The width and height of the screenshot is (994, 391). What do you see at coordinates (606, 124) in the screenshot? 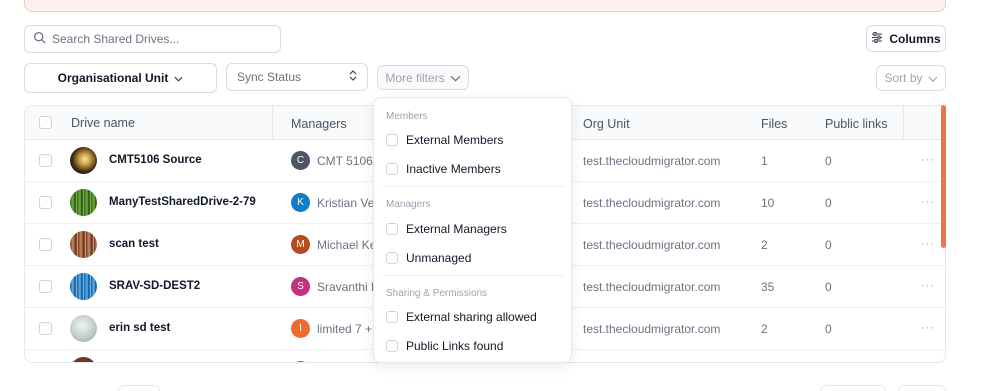
I see `header-org-unit: Org Unit` at bounding box center [606, 124].